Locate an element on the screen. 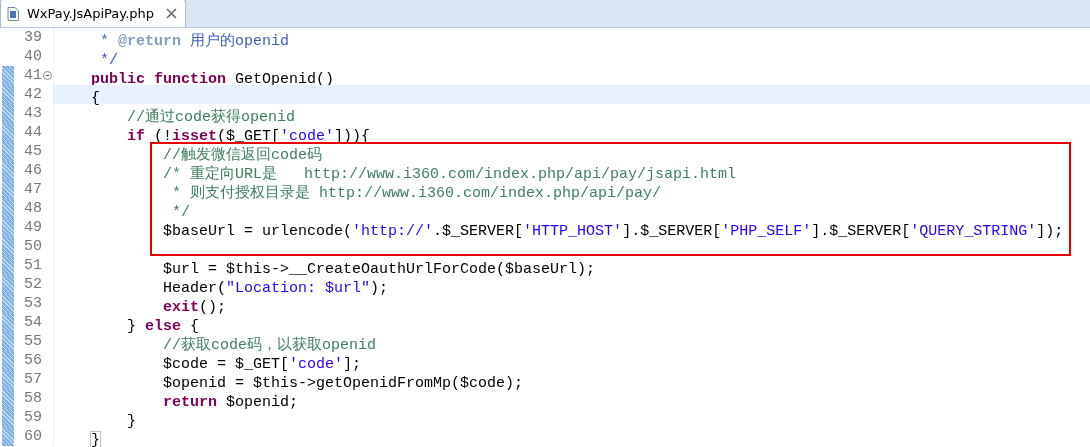  line-number: 60 is located at coordinates (32, 436).